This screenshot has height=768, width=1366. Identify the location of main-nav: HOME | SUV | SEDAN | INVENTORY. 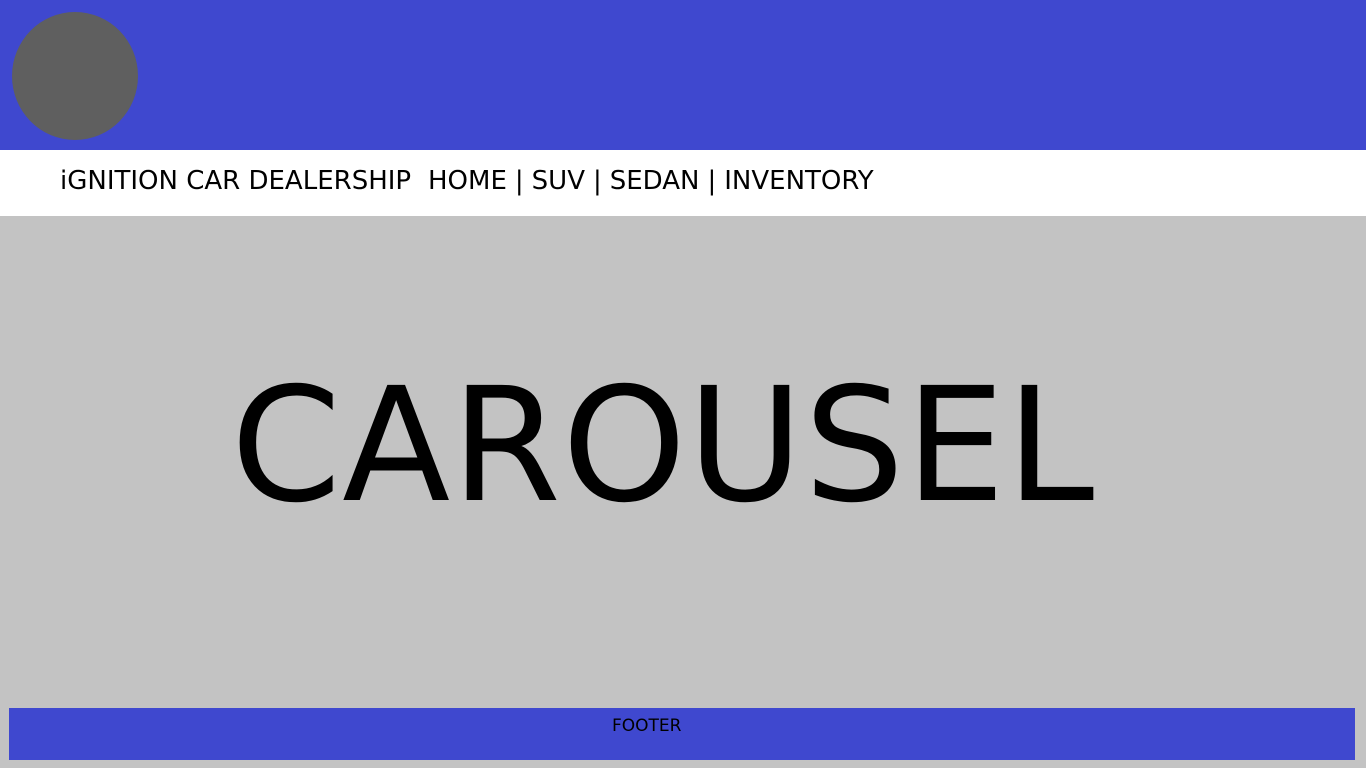
(651, 181).